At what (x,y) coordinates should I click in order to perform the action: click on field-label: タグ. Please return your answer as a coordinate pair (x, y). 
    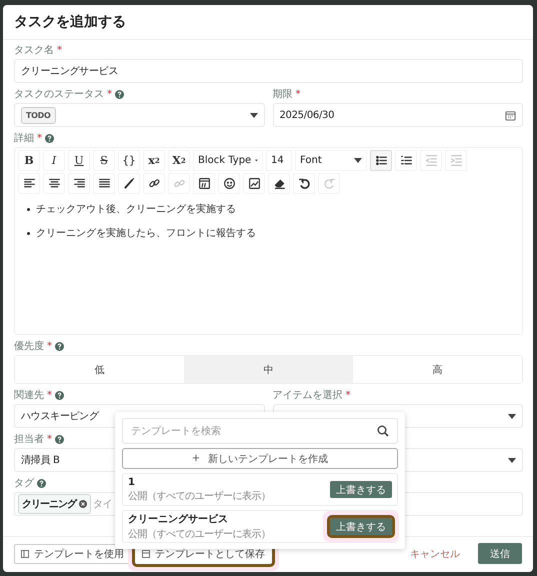
    Looking at the image, I should click on (24, 483).